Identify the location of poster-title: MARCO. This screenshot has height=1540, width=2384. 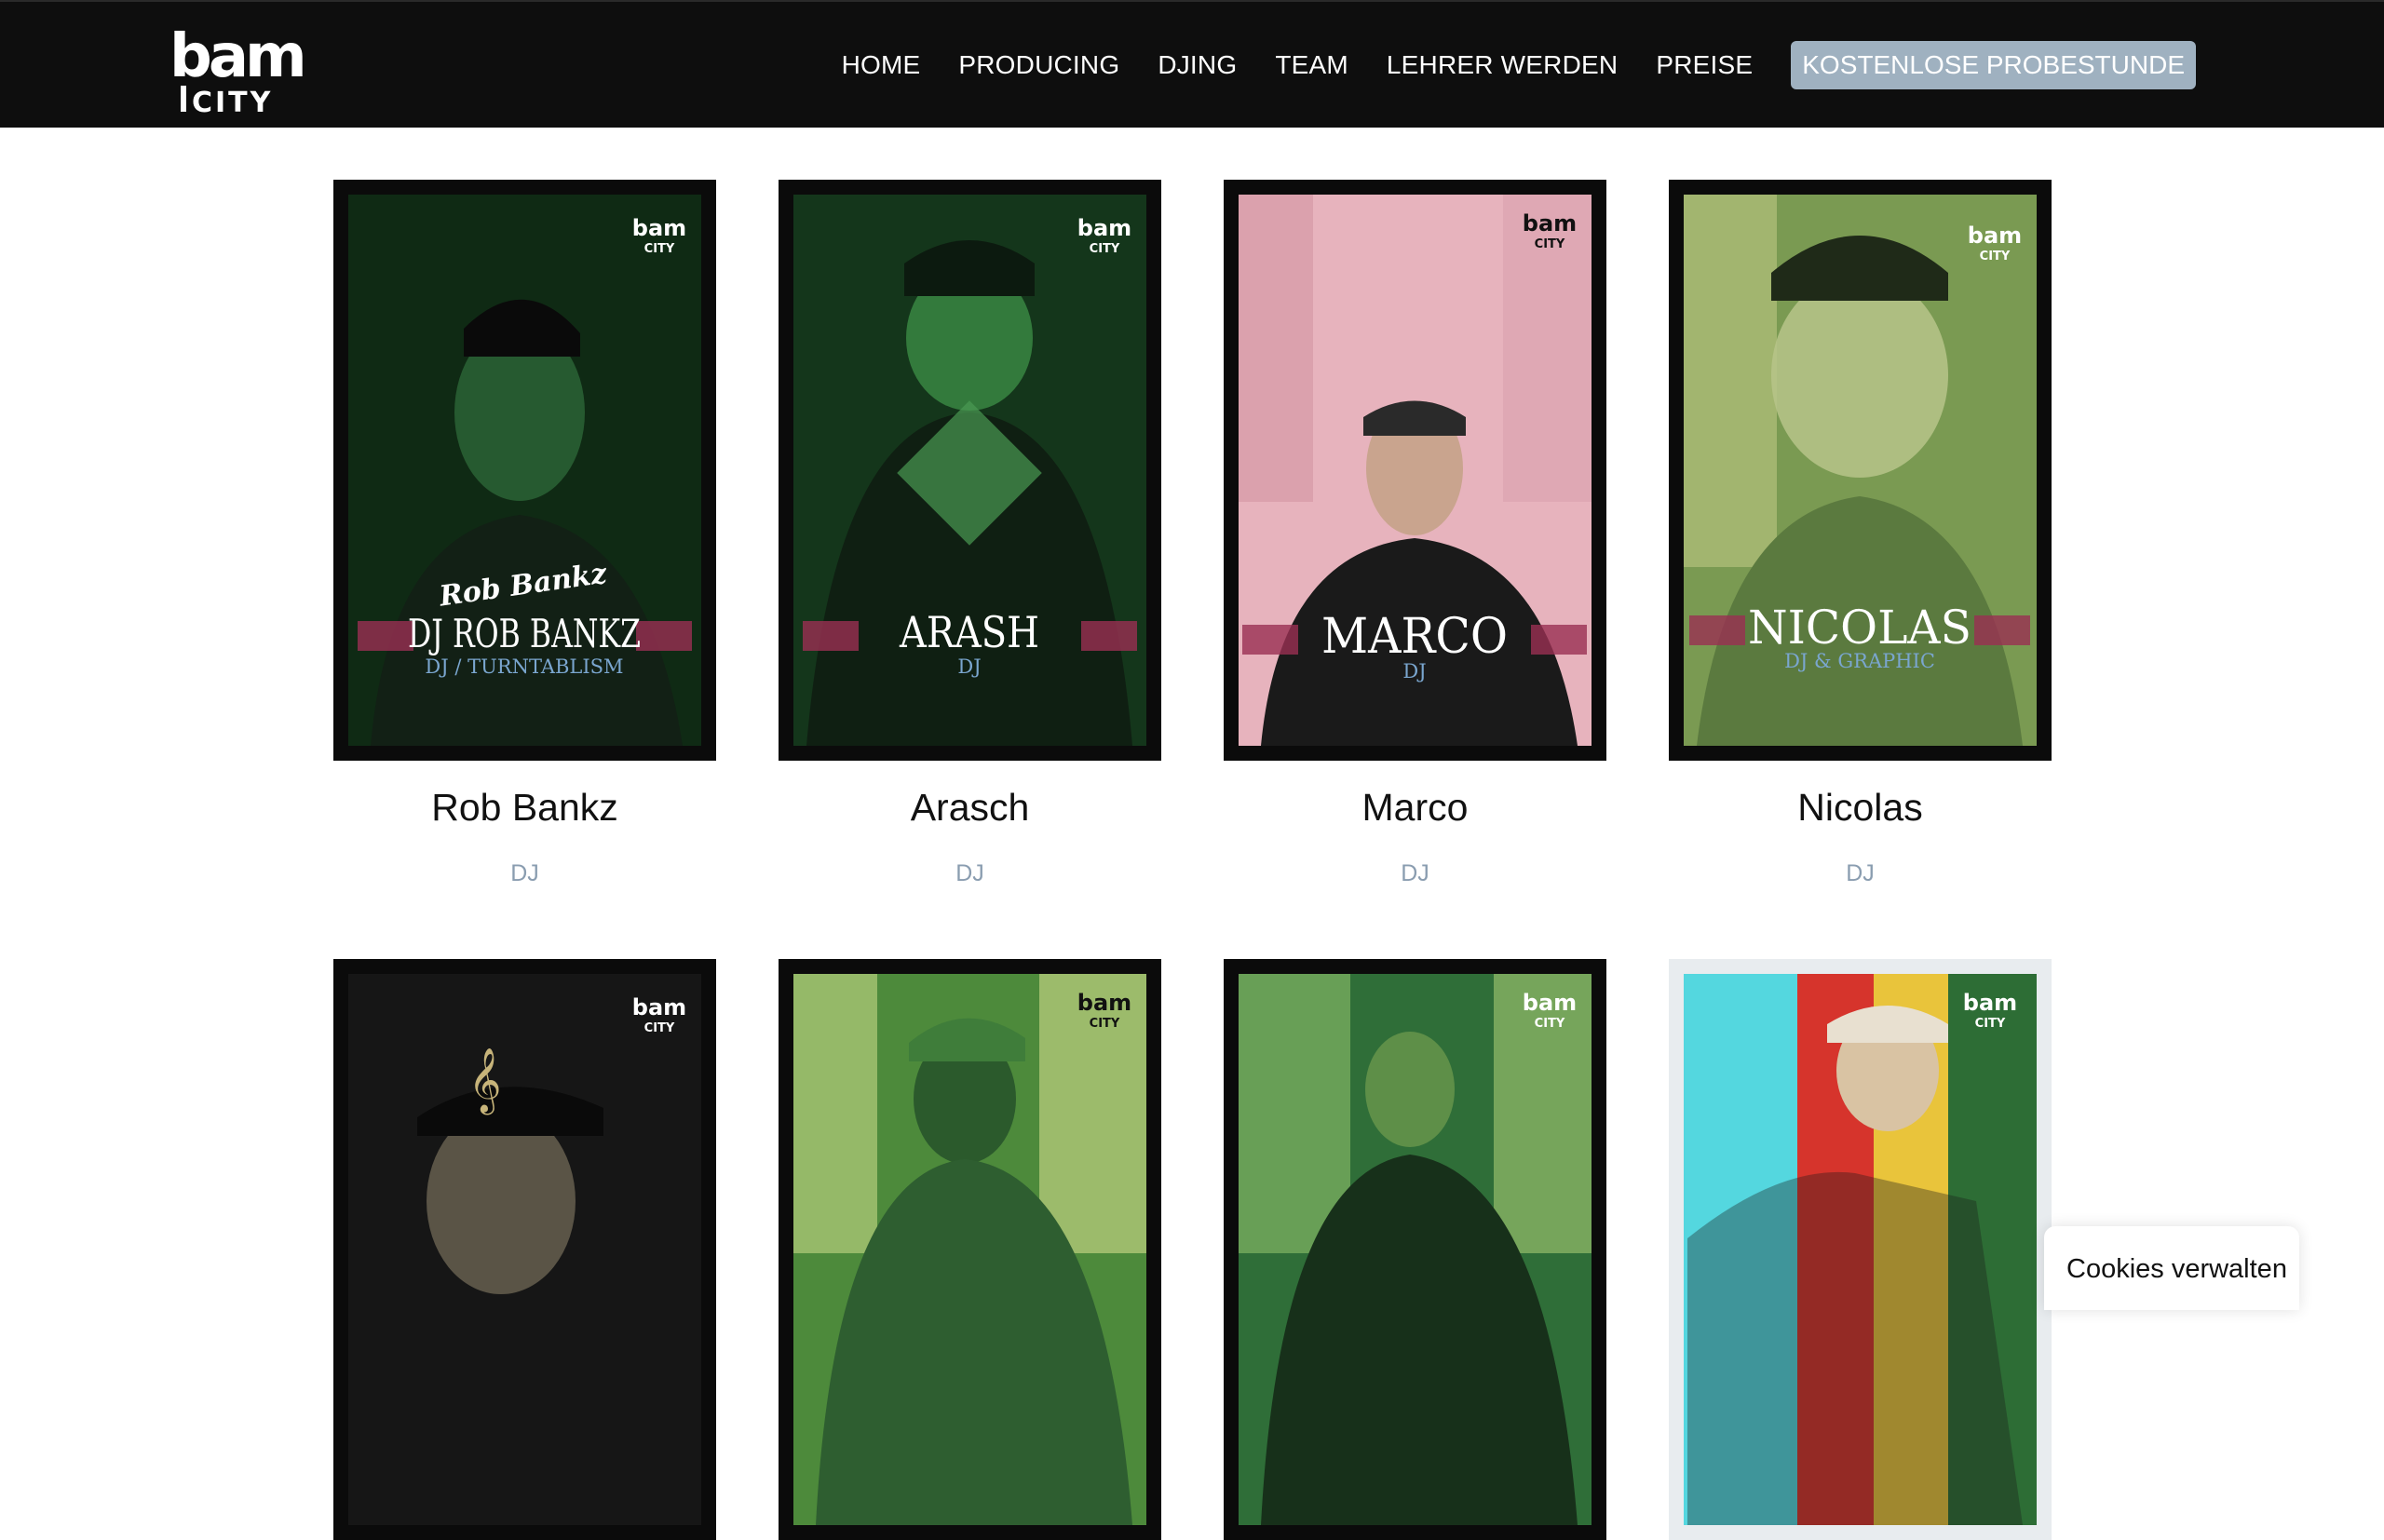
(1414, 637).